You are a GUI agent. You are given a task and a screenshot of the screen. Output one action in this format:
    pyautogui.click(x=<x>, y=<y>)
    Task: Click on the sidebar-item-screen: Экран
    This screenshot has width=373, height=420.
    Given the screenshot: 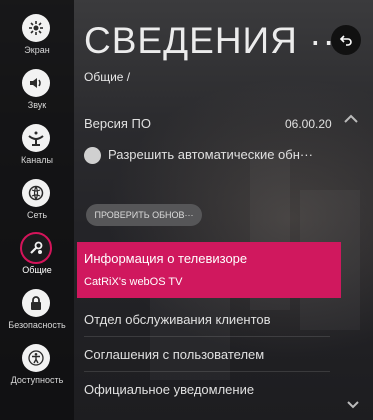 What is the action you would take?
    pyautogui.click(x=37, y=41)
    